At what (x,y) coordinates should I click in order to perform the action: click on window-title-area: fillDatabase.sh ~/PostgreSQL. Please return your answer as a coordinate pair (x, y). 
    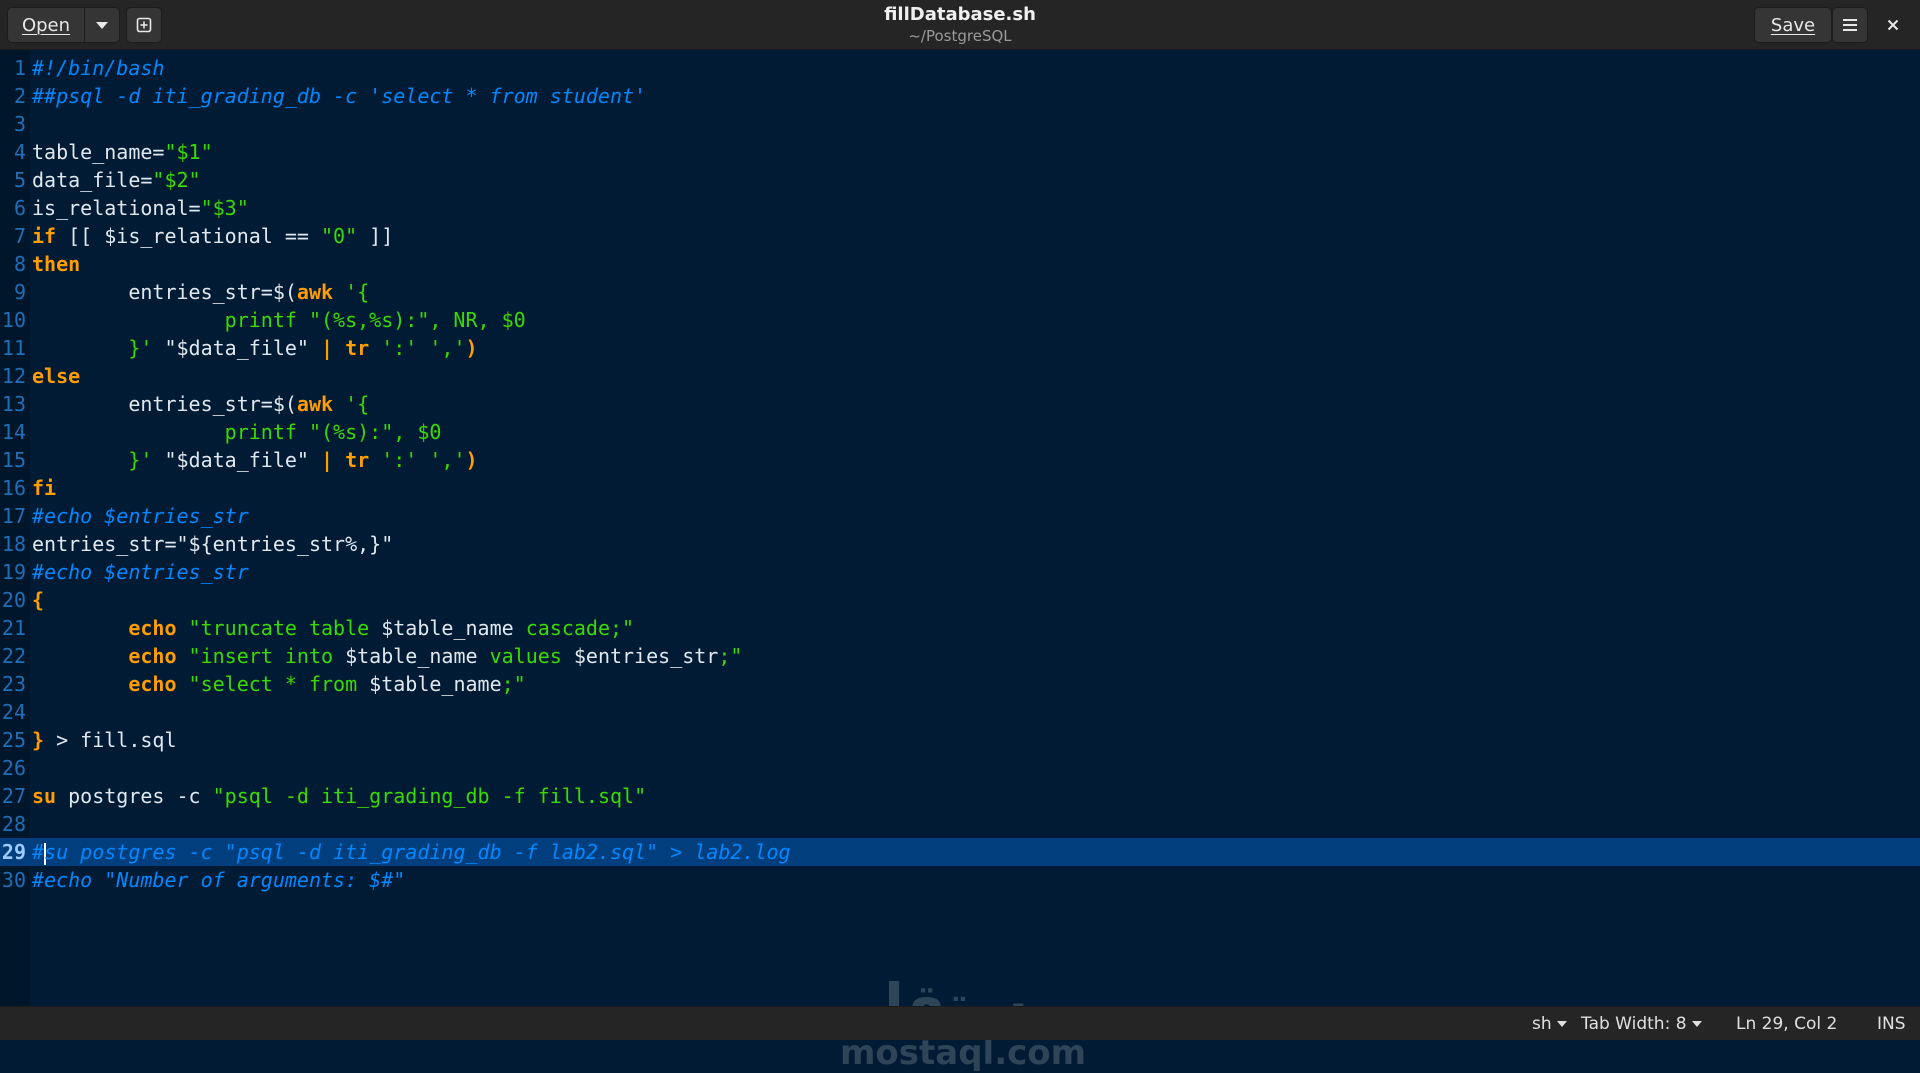
    Looking at the image, I should click on (960, 24).